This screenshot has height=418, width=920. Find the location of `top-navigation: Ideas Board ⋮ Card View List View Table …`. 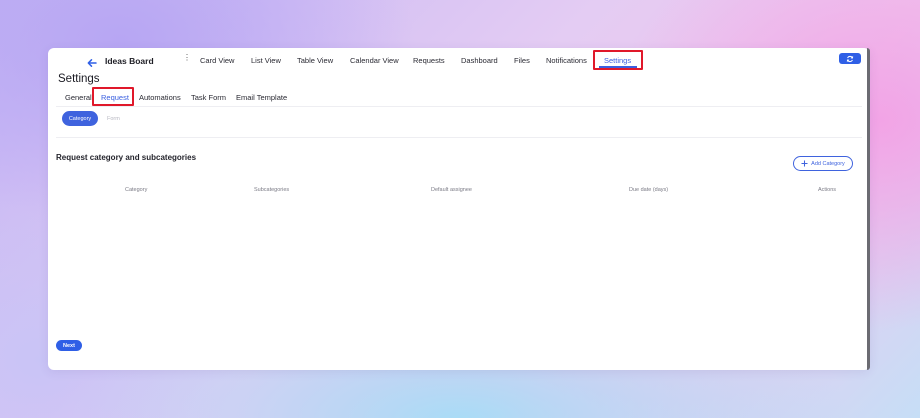

top-navigation: Ideas Board ⋮ Card View List View Table … is located at coordinates (459, 61).